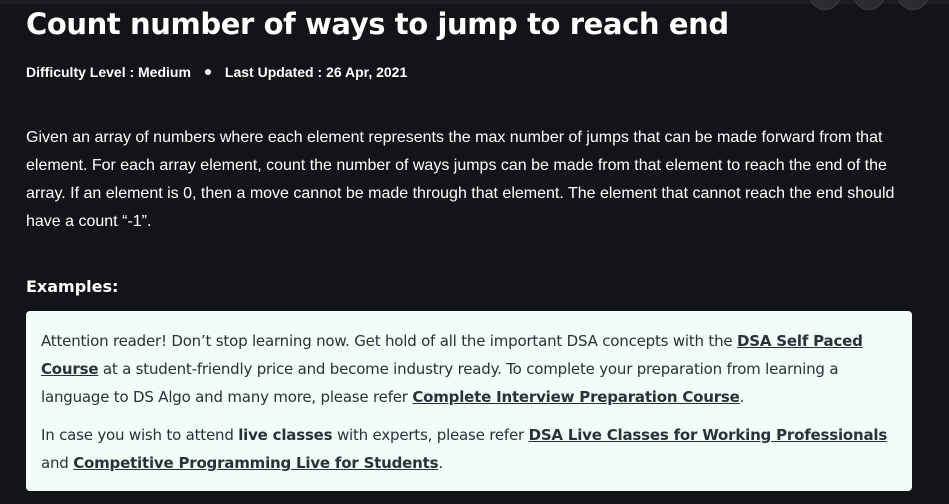  What do you see at coordinates (430, 435) in the screenshot?
I see `notice-text: with experts, please refer` at bounding box center [430, 435].